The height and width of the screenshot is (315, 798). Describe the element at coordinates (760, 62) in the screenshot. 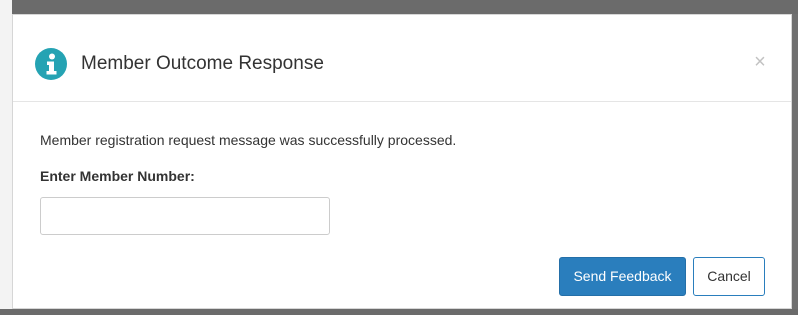

I see `close-icon: ×` at that location.